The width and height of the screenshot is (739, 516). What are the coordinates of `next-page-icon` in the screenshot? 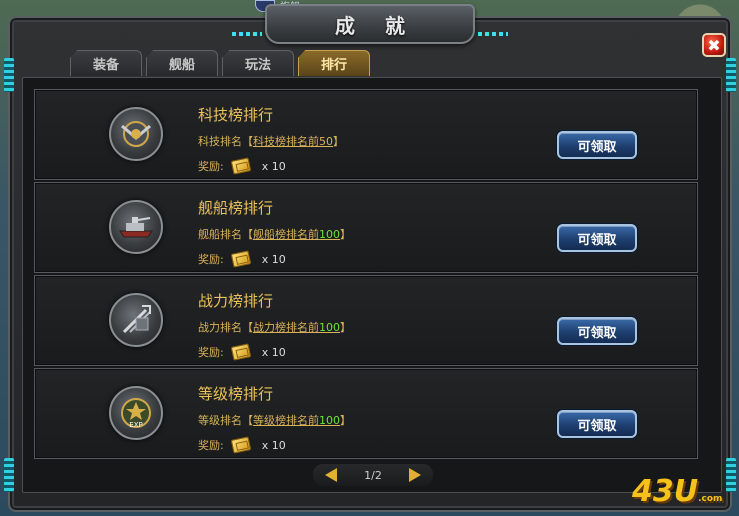 It's located at (414, 475).